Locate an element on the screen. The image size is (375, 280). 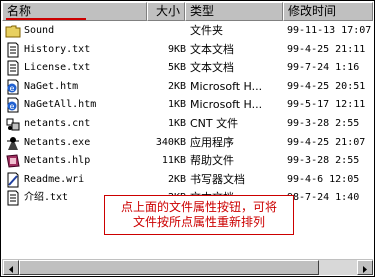
scroll-right-button is located at coordinates (365, 267).